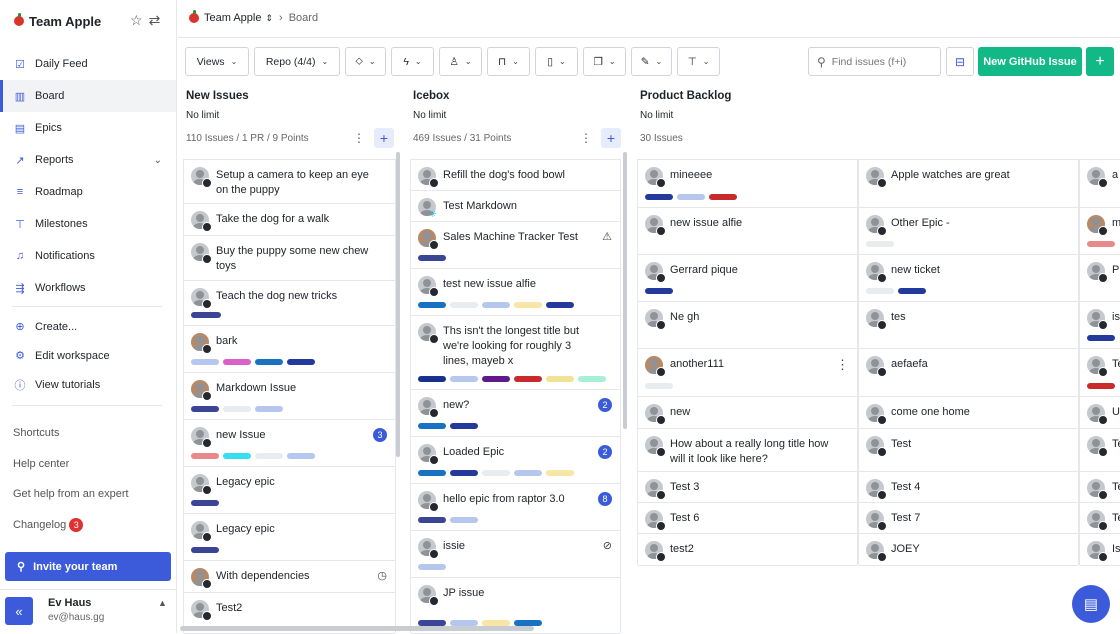  I want to click on issue-card: mineeee, so click(747, 184).